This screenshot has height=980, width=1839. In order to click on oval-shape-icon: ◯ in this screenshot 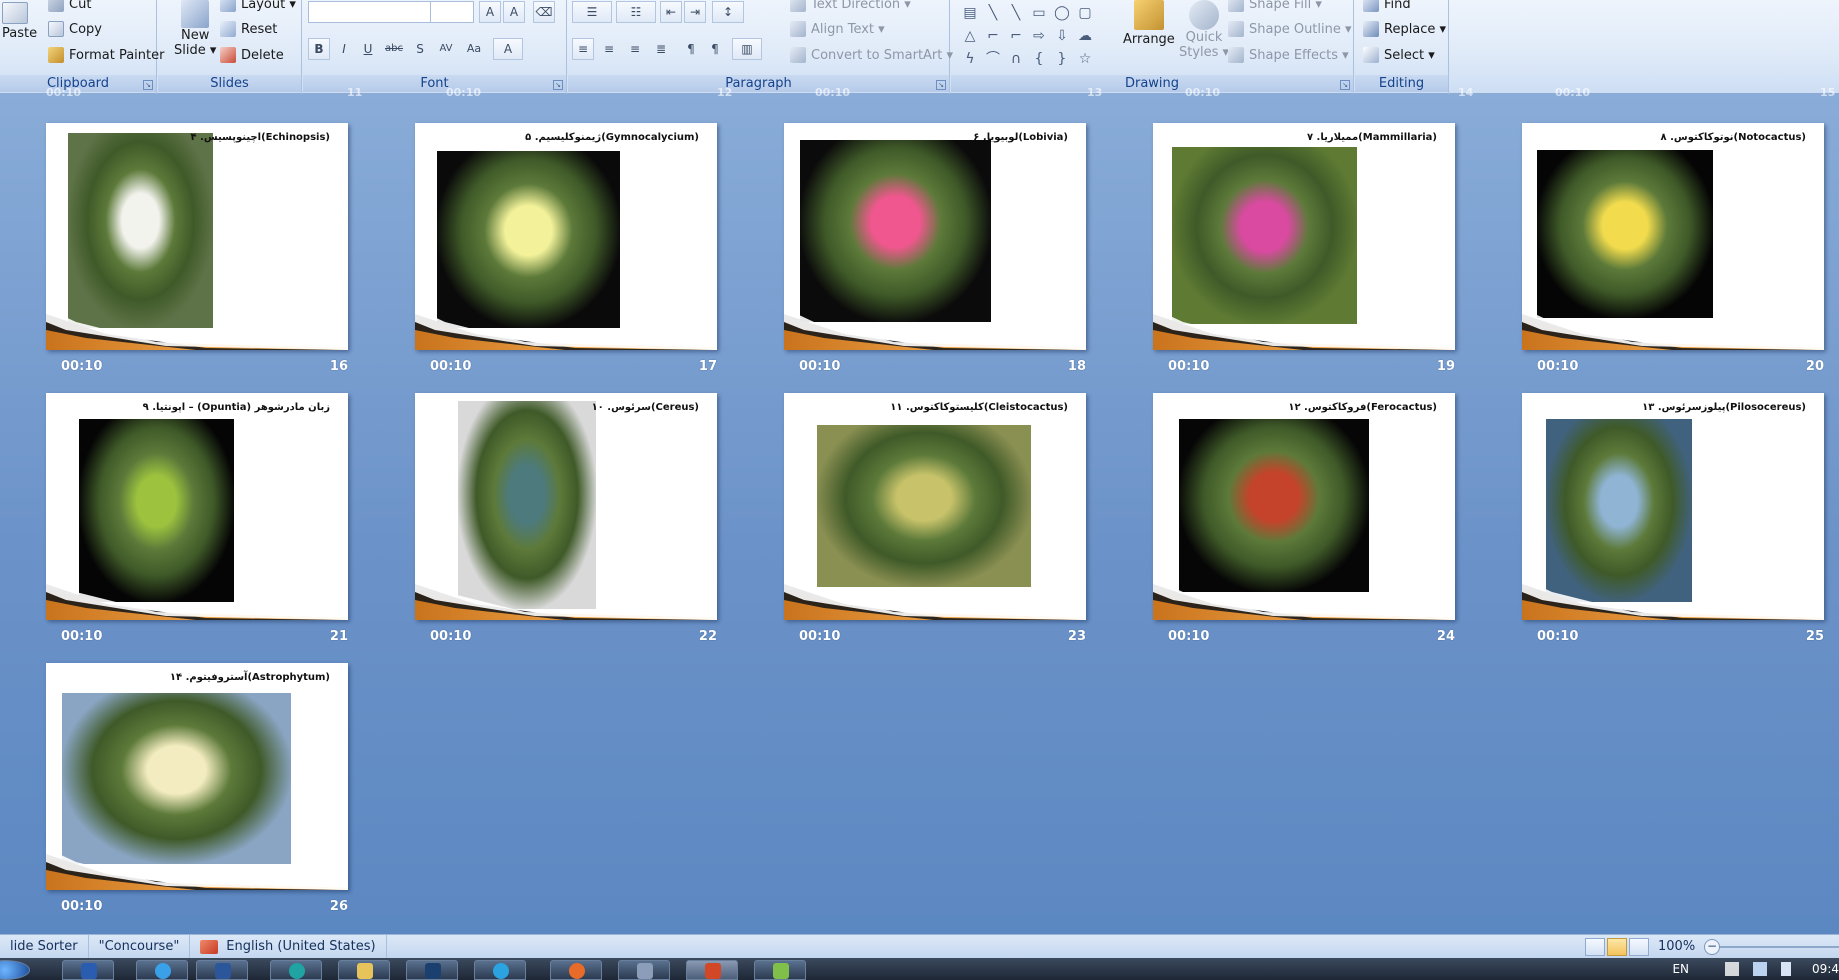, I will do `click(1062, 13)`.